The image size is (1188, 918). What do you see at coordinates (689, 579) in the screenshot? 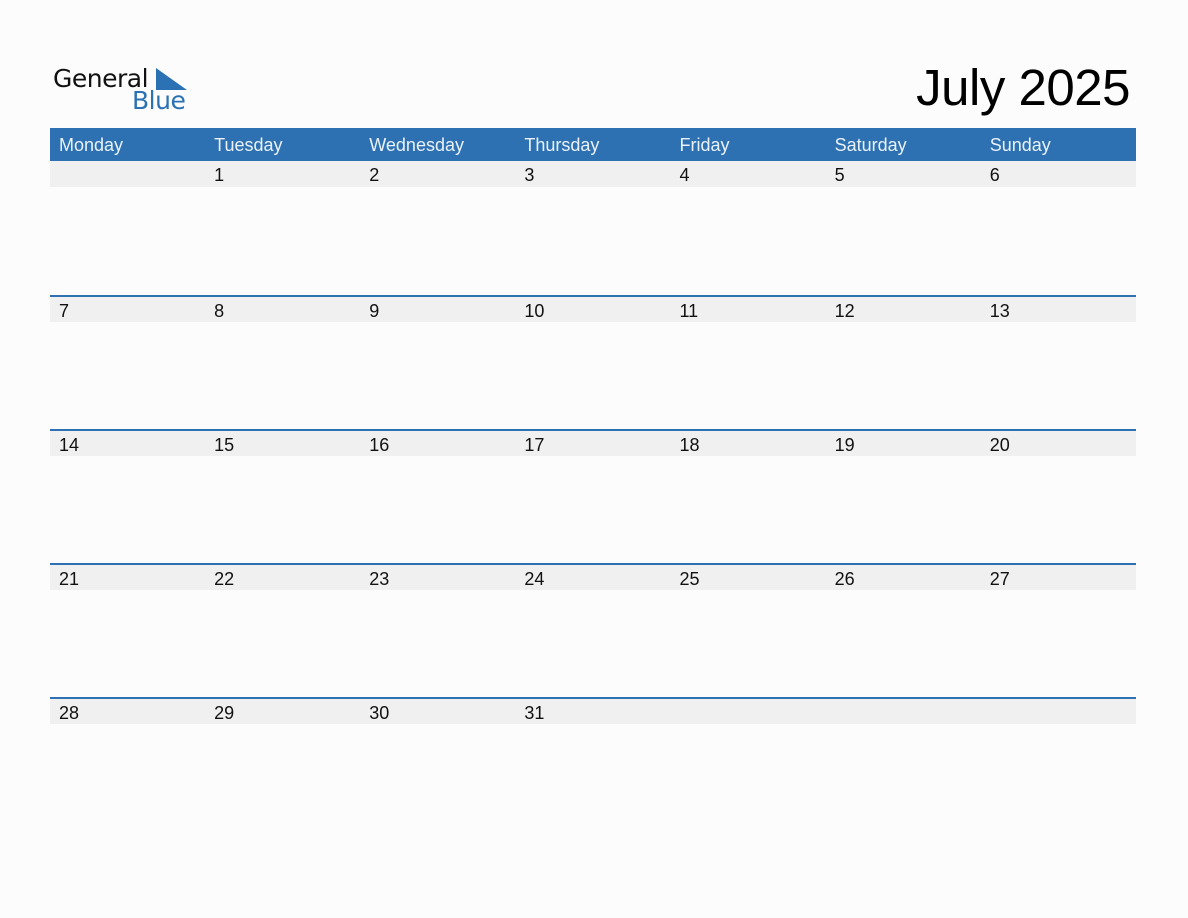
I see `day-number: 25` at bounding box center [689, 579].